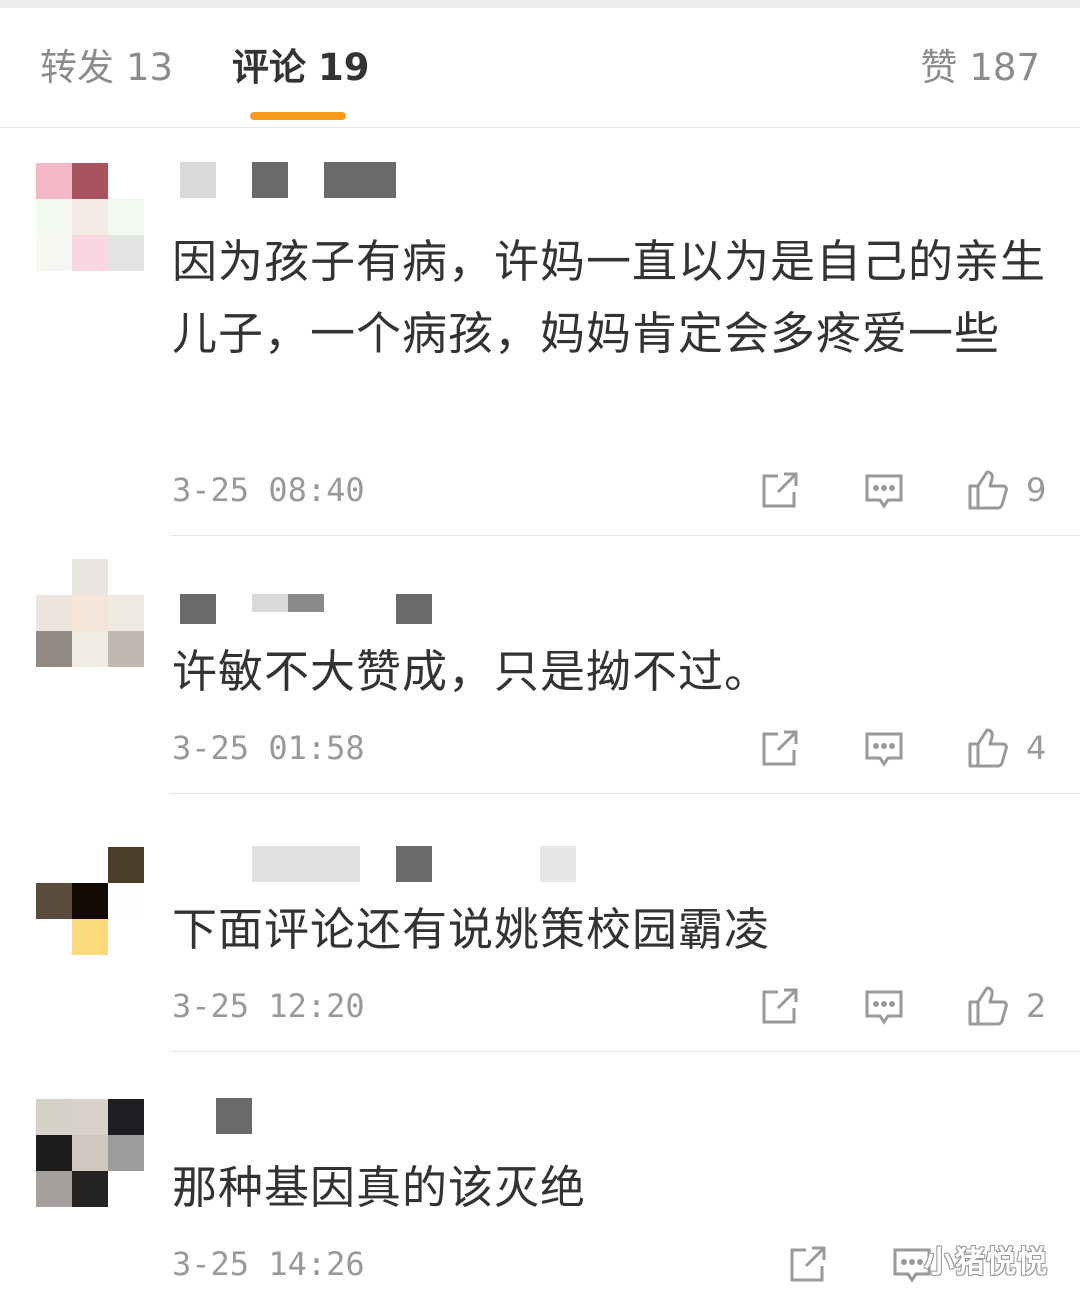 Image resolution: width=1080 pixels, height=1304 pixels. I want to click on tab-comments-count: 19, so click(344, 67).